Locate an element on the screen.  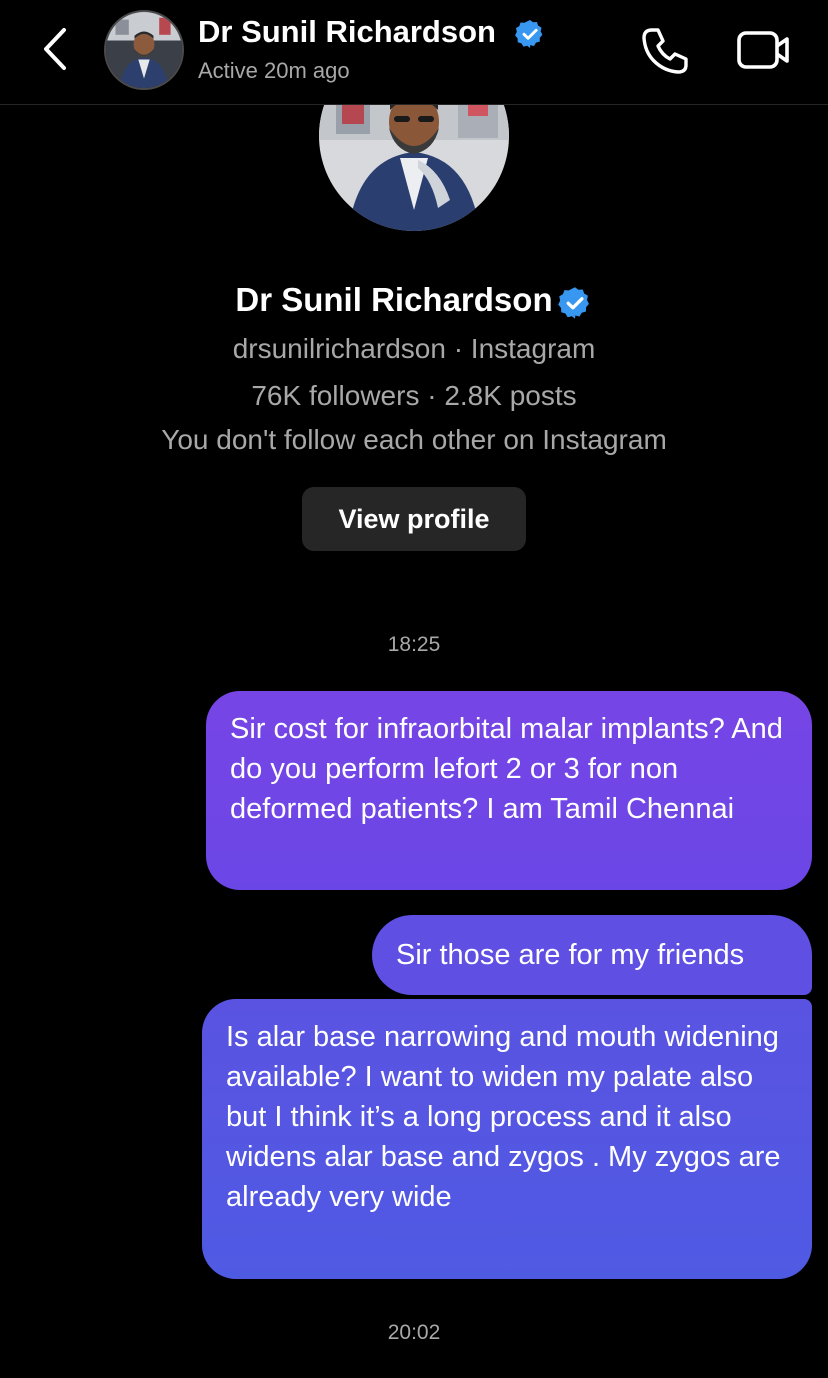
chevron-left-icon is located at coordinates (55, 49).